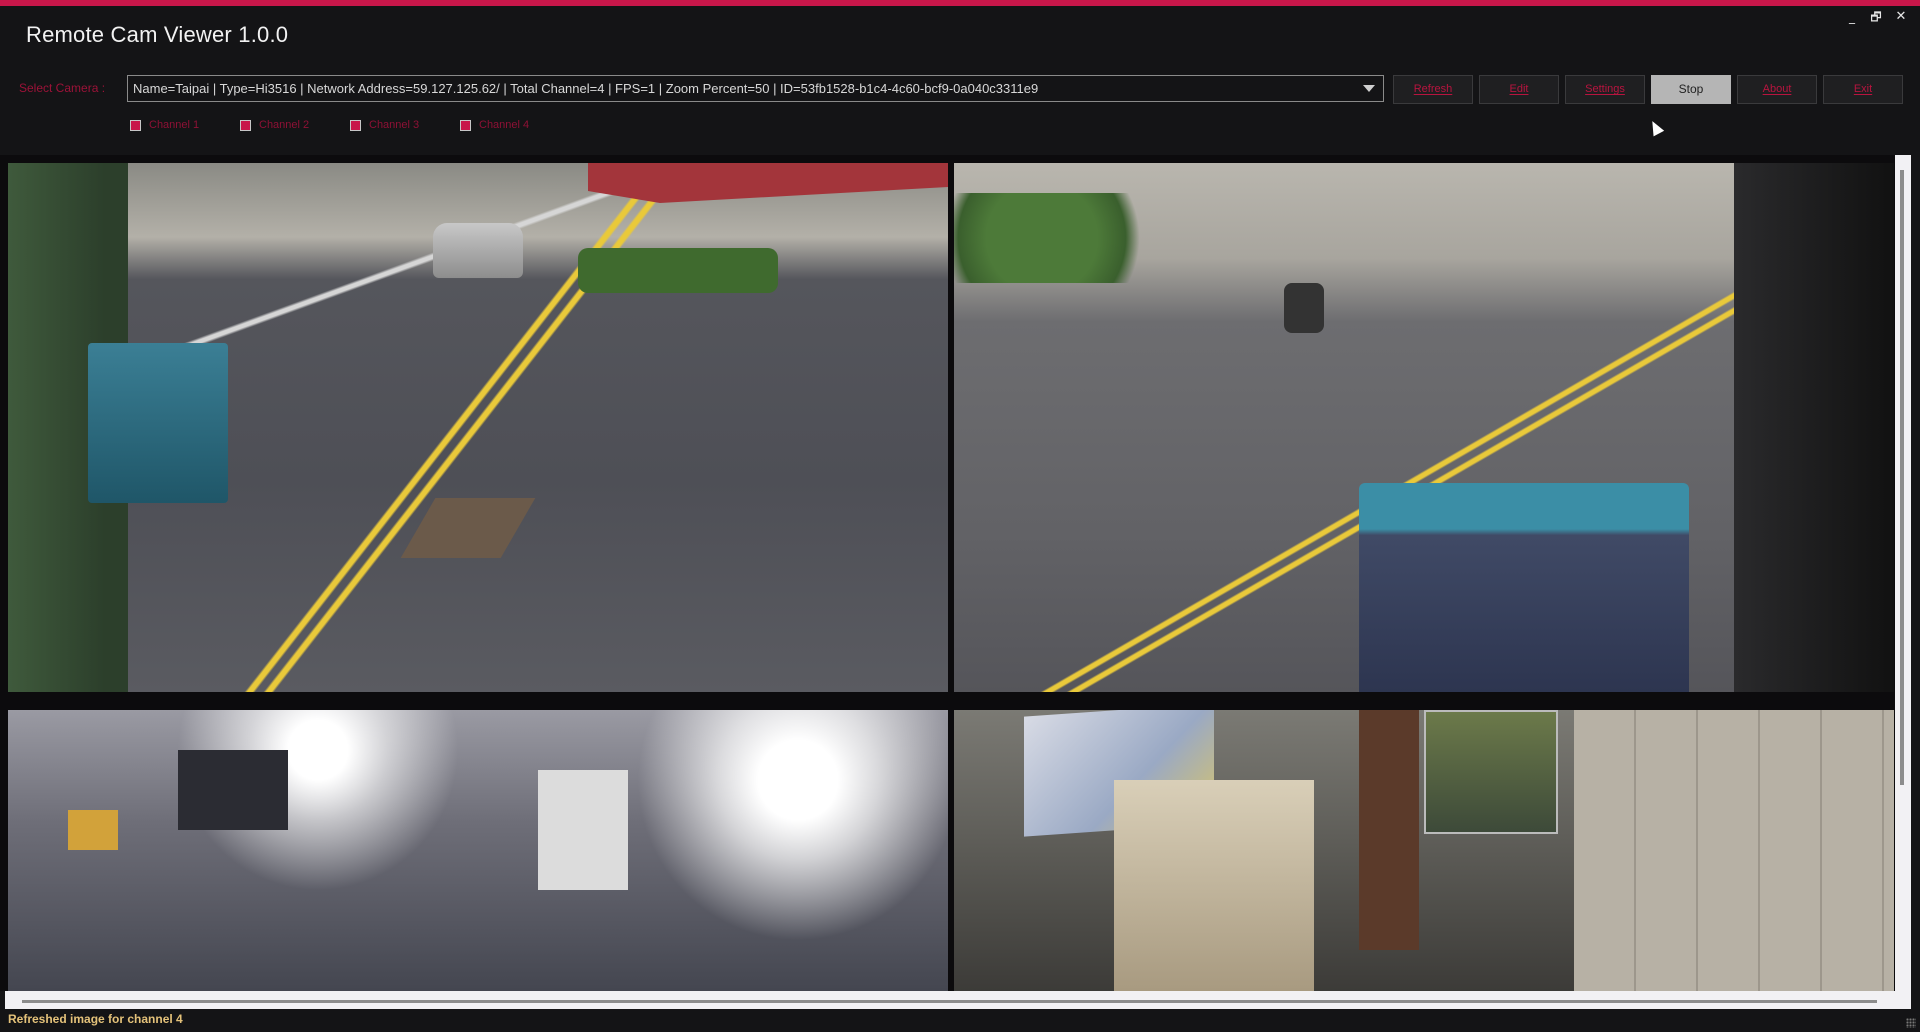 The width and height of the screenshot is (1920, 1032). What do you see at coordinates (1304, 308) in the screenshot?
I see `feed-scene-motorcycle` at bounding box center [1304, 308].